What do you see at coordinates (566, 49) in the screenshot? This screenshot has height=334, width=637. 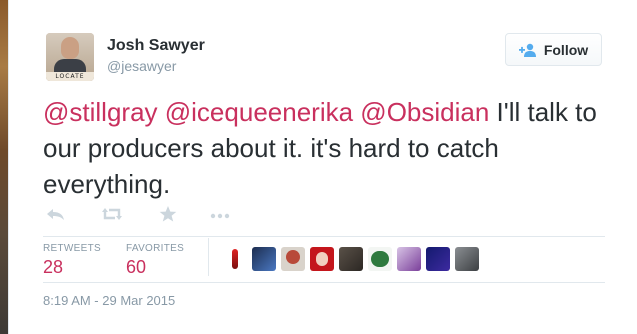 I see `follow-button-label: Follow` at bounding box center [566, 49].